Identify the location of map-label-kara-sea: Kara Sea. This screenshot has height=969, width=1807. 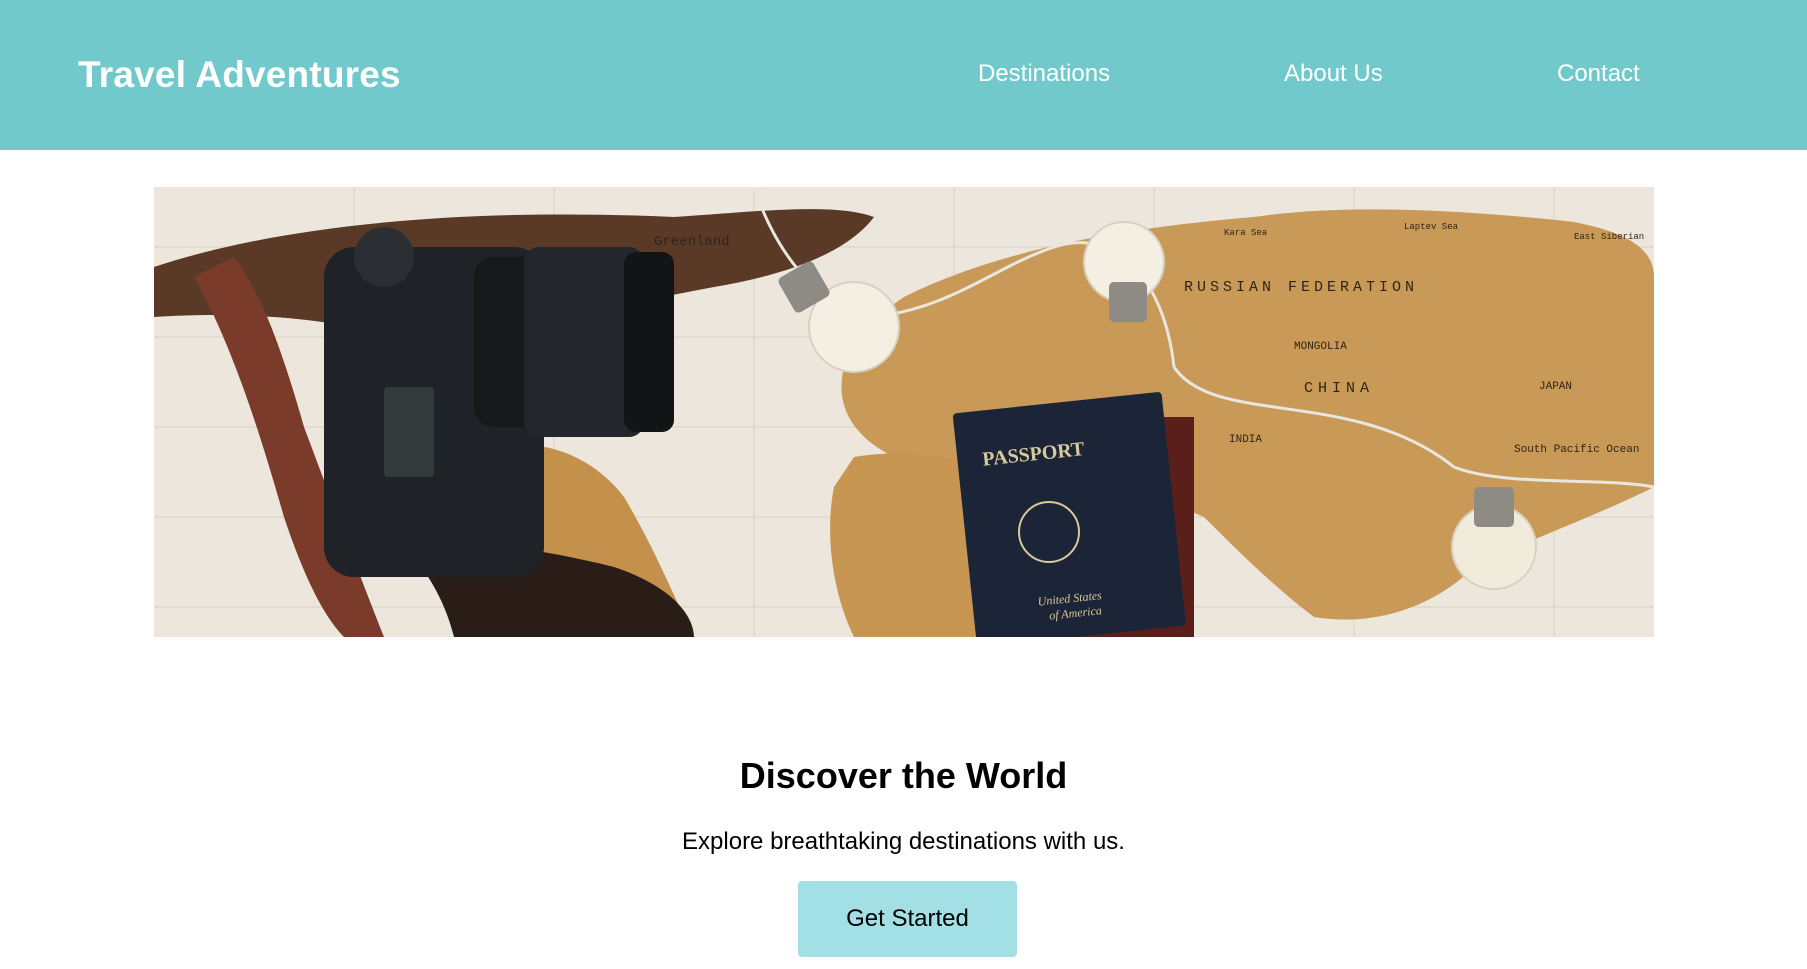
(1246, 233).